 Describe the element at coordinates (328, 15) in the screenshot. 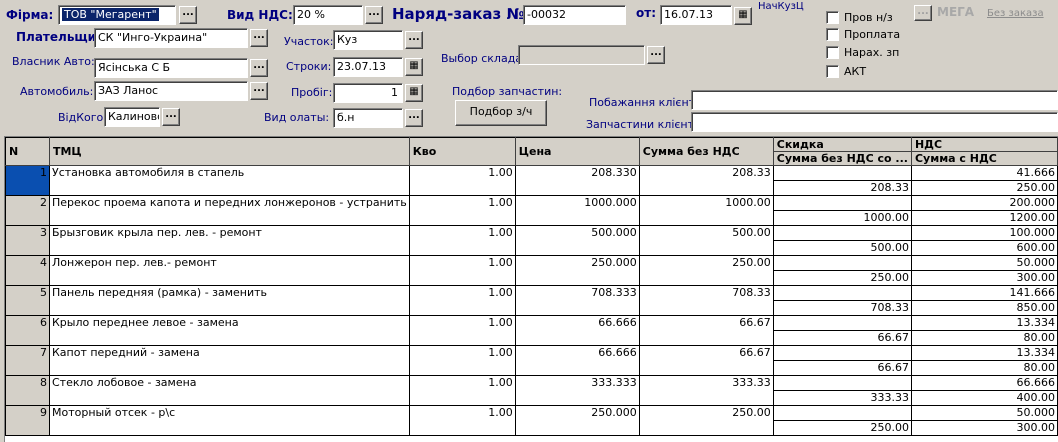

I see `vat-type-field: 20 %` at that location.